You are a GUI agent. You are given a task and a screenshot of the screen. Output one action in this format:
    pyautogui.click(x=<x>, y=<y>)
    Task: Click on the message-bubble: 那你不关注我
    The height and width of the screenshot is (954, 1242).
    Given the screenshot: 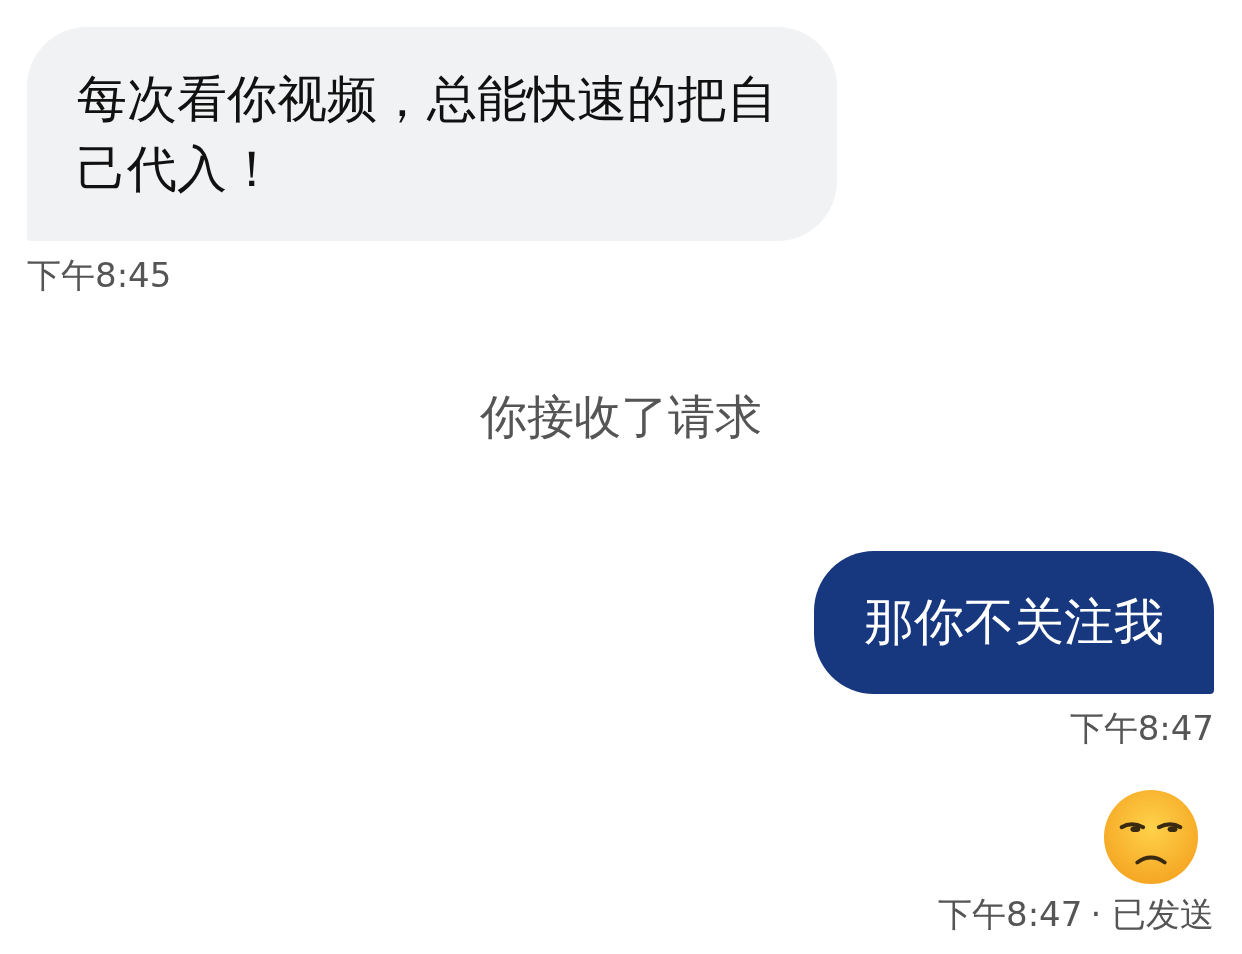 What is the action you would take?
    pyautogui.click(x=1014, y=622)
    